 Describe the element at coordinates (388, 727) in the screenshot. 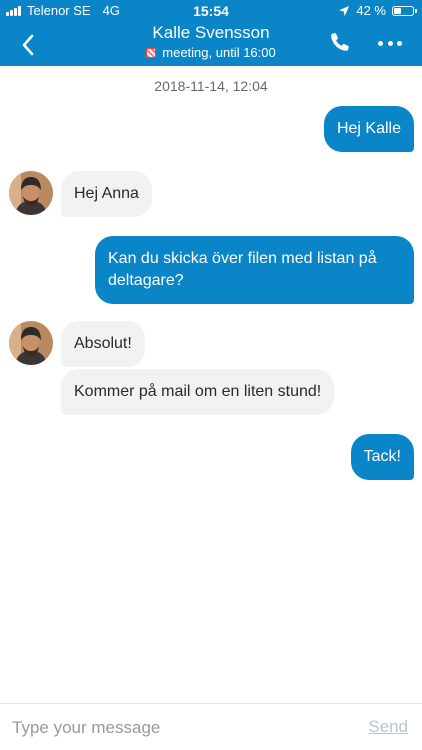

I see `send-button: Send` at that location.